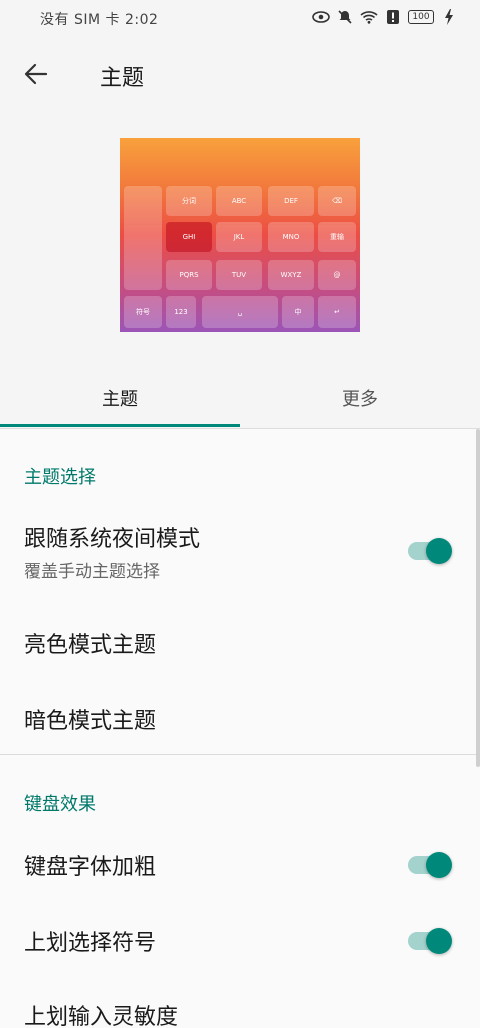 The image size is (480, 1028). What do you see at coordinates (240, 312) in the screenshot?
I see `preview-space-key: ␣` at bounding box center [240, 312].